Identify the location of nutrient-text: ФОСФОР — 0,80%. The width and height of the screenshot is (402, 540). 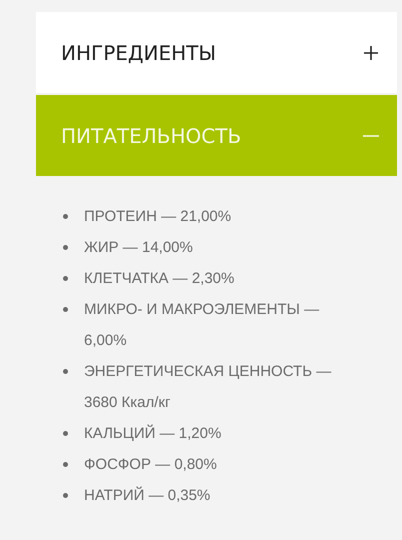
(150, 465).